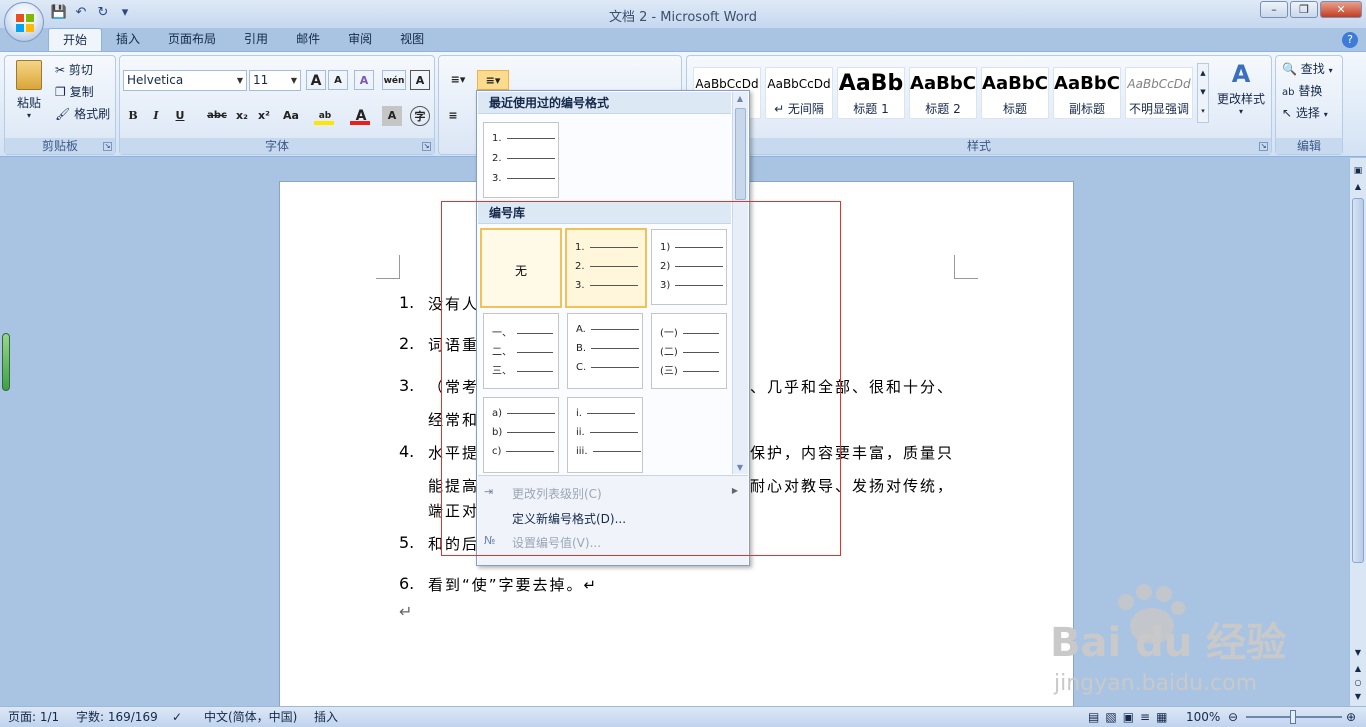 This screenshot has height=727, width=1366. What do you see at coordinates (1358, 684) in the screenshot?
I see `browse-object-icon: ○` at bounding box center [1358, 684].